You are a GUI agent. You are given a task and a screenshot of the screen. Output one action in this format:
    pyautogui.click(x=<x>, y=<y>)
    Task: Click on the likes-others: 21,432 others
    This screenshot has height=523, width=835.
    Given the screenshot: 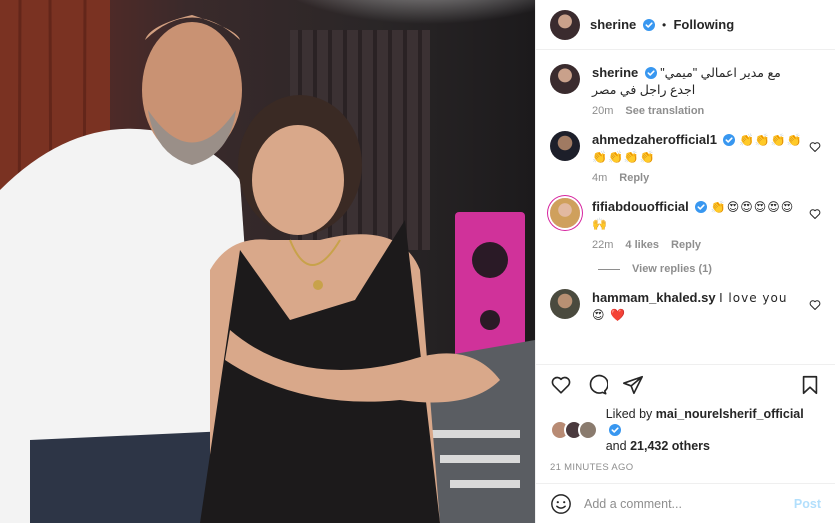 What is the action you would take?
    pyautogui.click(x=670, y=446)
    